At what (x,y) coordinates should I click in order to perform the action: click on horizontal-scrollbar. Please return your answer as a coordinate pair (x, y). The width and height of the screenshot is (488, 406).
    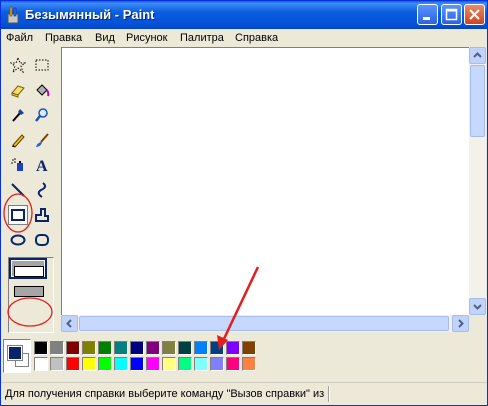
    Looking at the image, I should click on (265, 323).